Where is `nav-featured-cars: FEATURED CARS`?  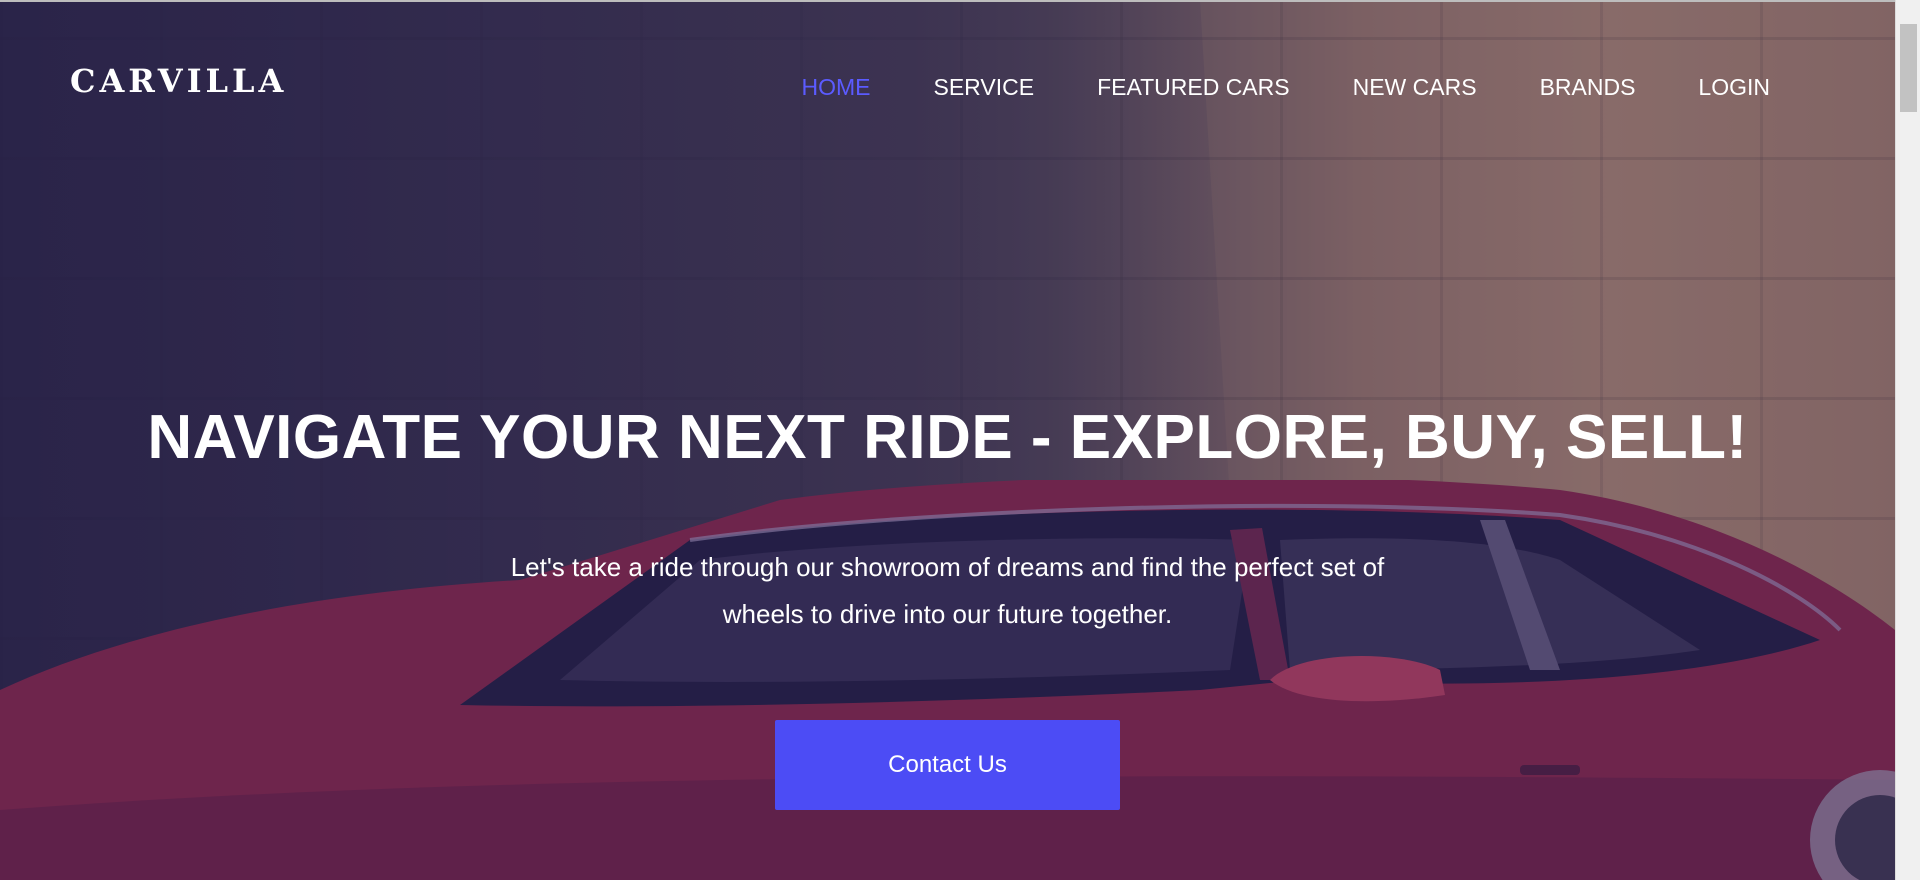
nav-featured-cars: FEATURED CARS is located at coordinates (1193, 87).